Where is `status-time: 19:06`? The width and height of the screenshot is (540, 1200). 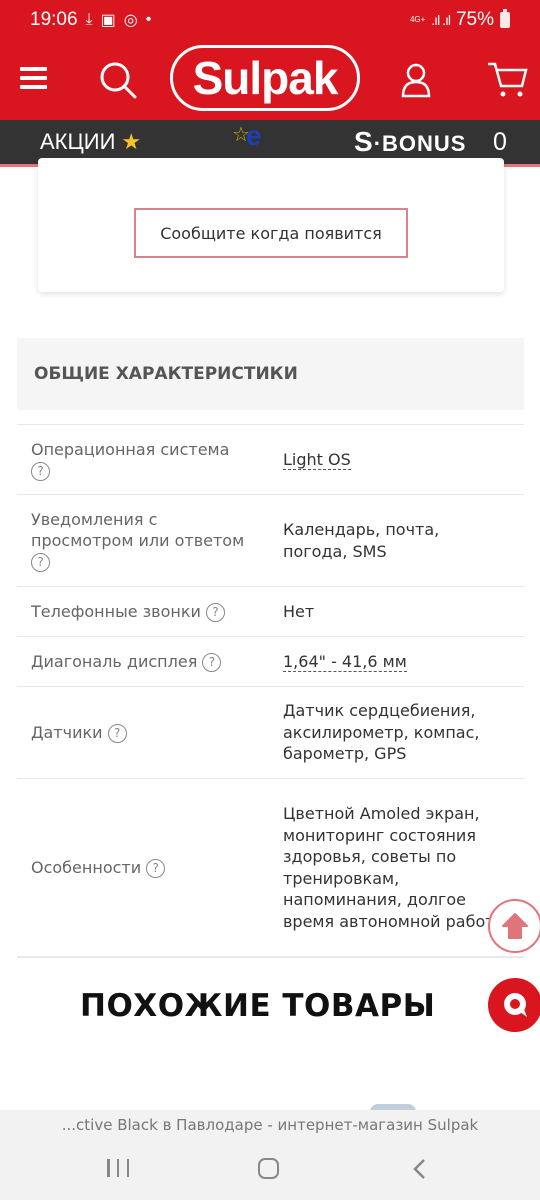
status-time: 19:06 is located at coordinates (54, 19).